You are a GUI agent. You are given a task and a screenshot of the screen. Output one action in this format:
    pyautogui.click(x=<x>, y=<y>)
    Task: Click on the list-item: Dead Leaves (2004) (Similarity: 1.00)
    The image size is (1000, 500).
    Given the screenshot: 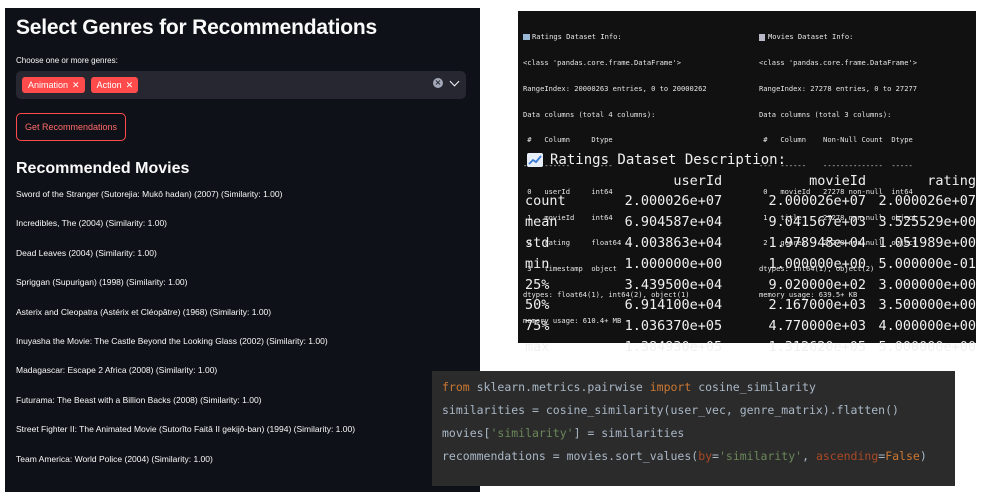 What is the action you would take?
    pyautogui.click(x=86, y=252)
    